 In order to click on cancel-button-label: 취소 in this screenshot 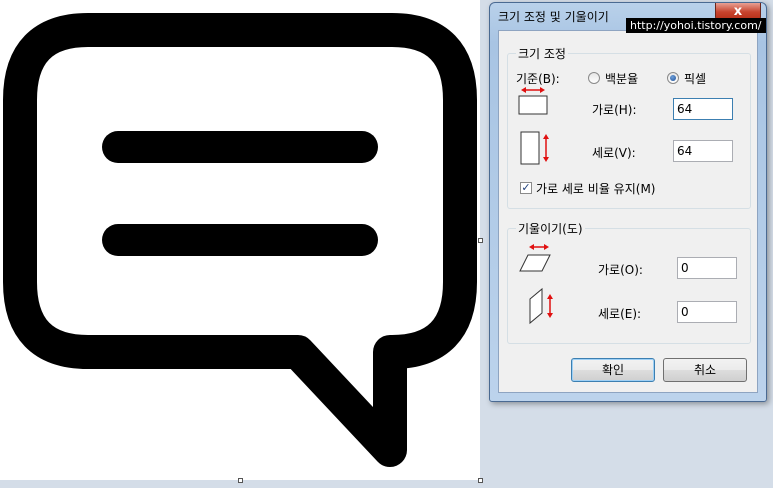, I will do `click(705, 370)`.